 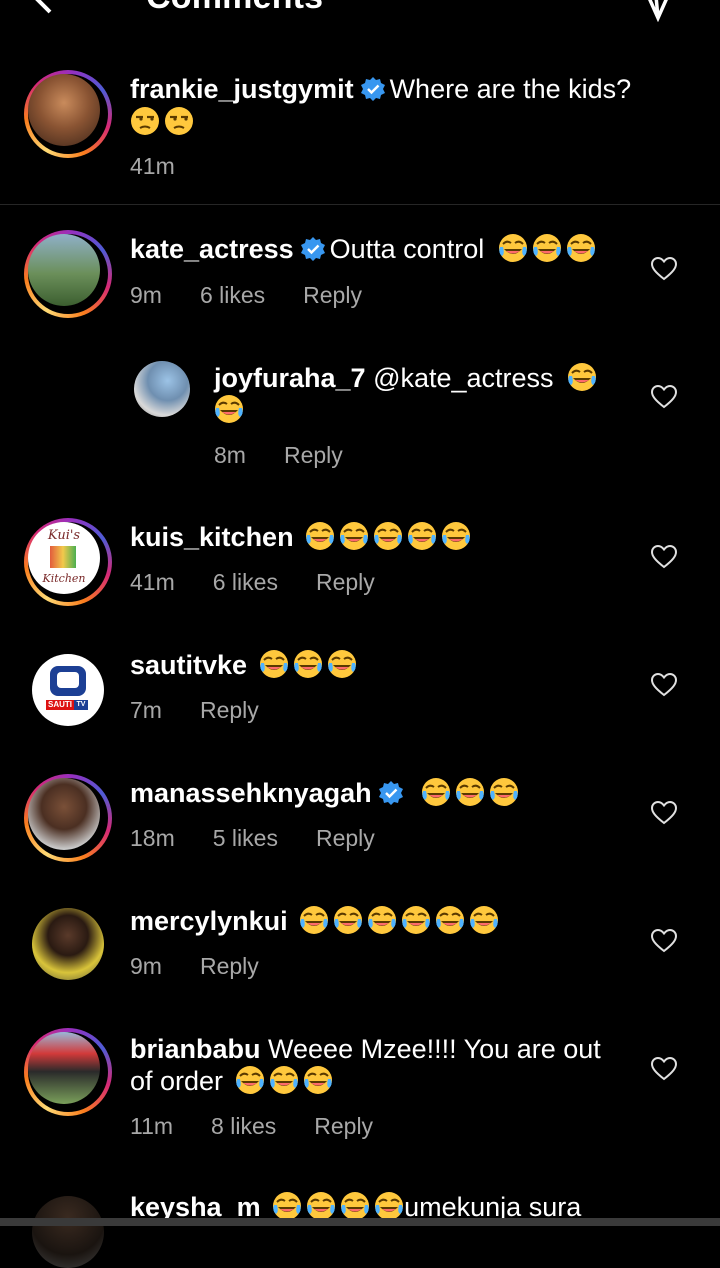 What do you see at coordinates (407, 249) in the screenshot?
I see `comment-text: Outta control` at bounding box center [407, 249].